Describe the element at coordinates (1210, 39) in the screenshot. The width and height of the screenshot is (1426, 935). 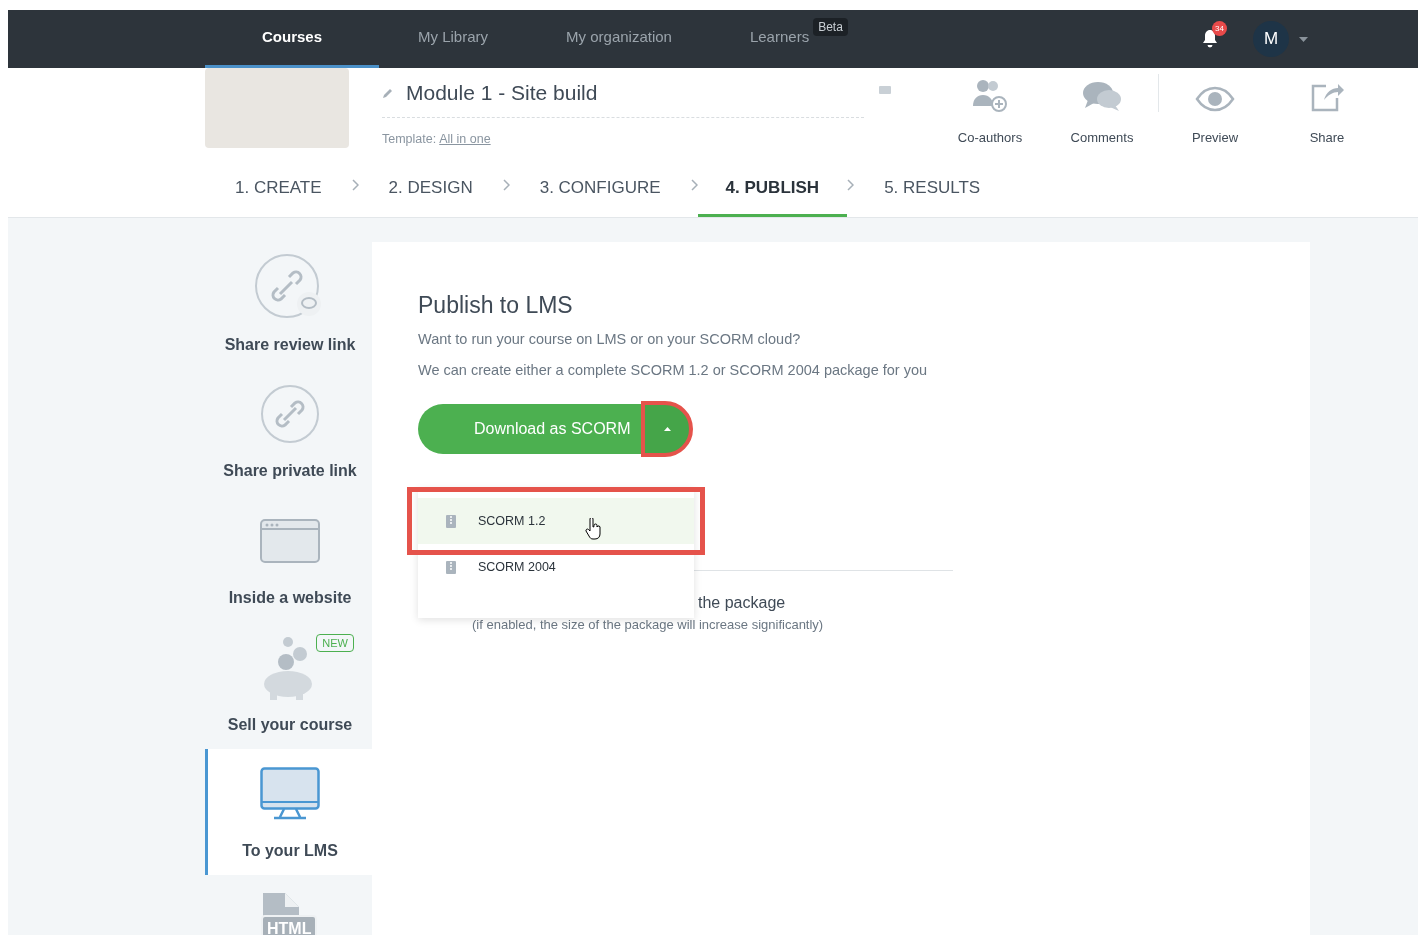
I see `notification-bell-icon` at that location.